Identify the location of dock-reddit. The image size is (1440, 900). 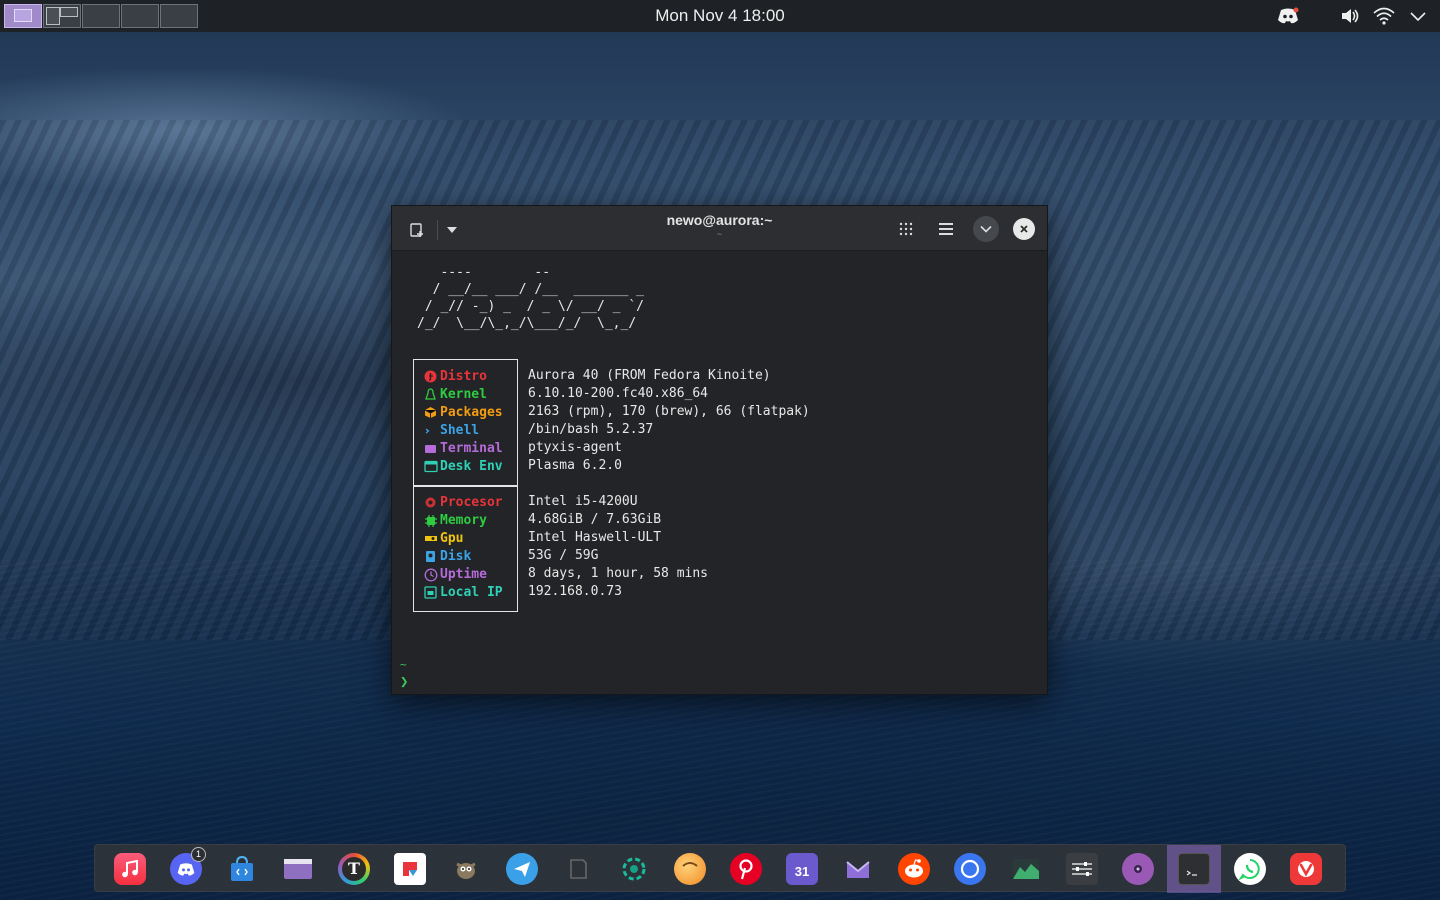
(914, 869).